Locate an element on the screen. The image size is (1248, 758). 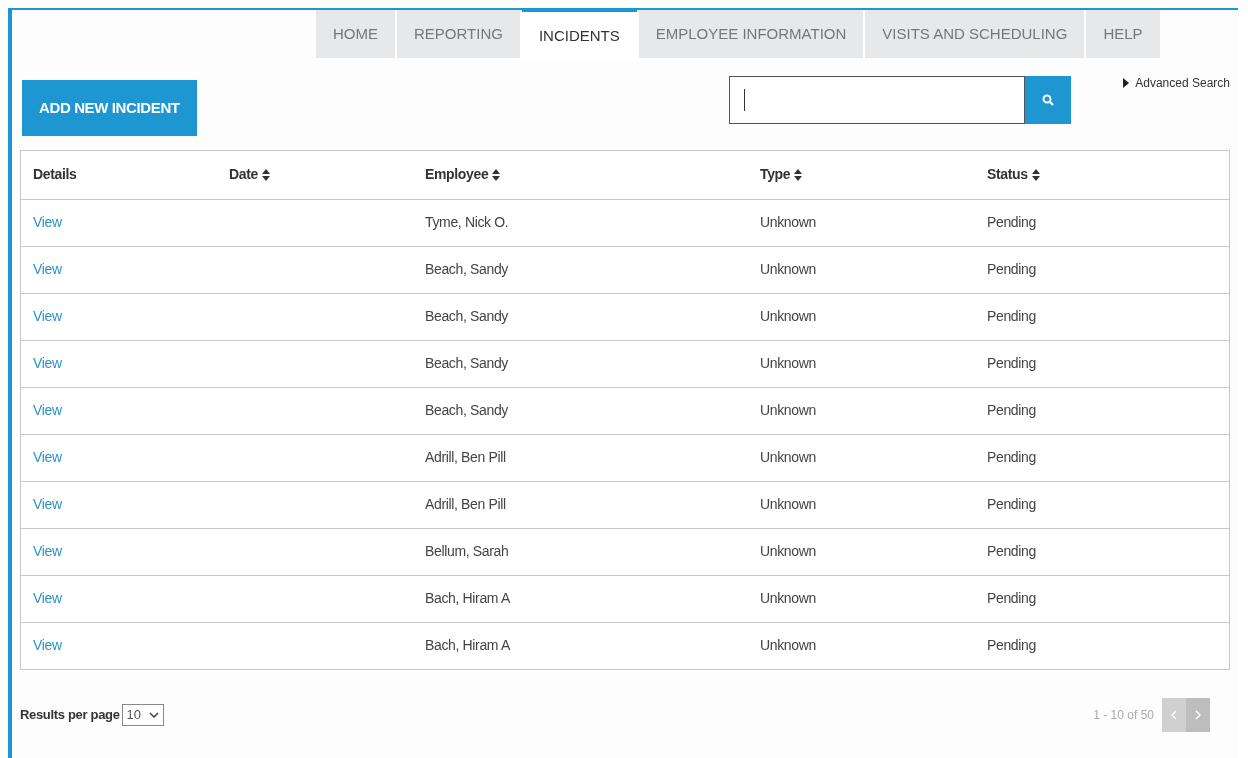
column-header: Employee is located at coordinates (463, 175).